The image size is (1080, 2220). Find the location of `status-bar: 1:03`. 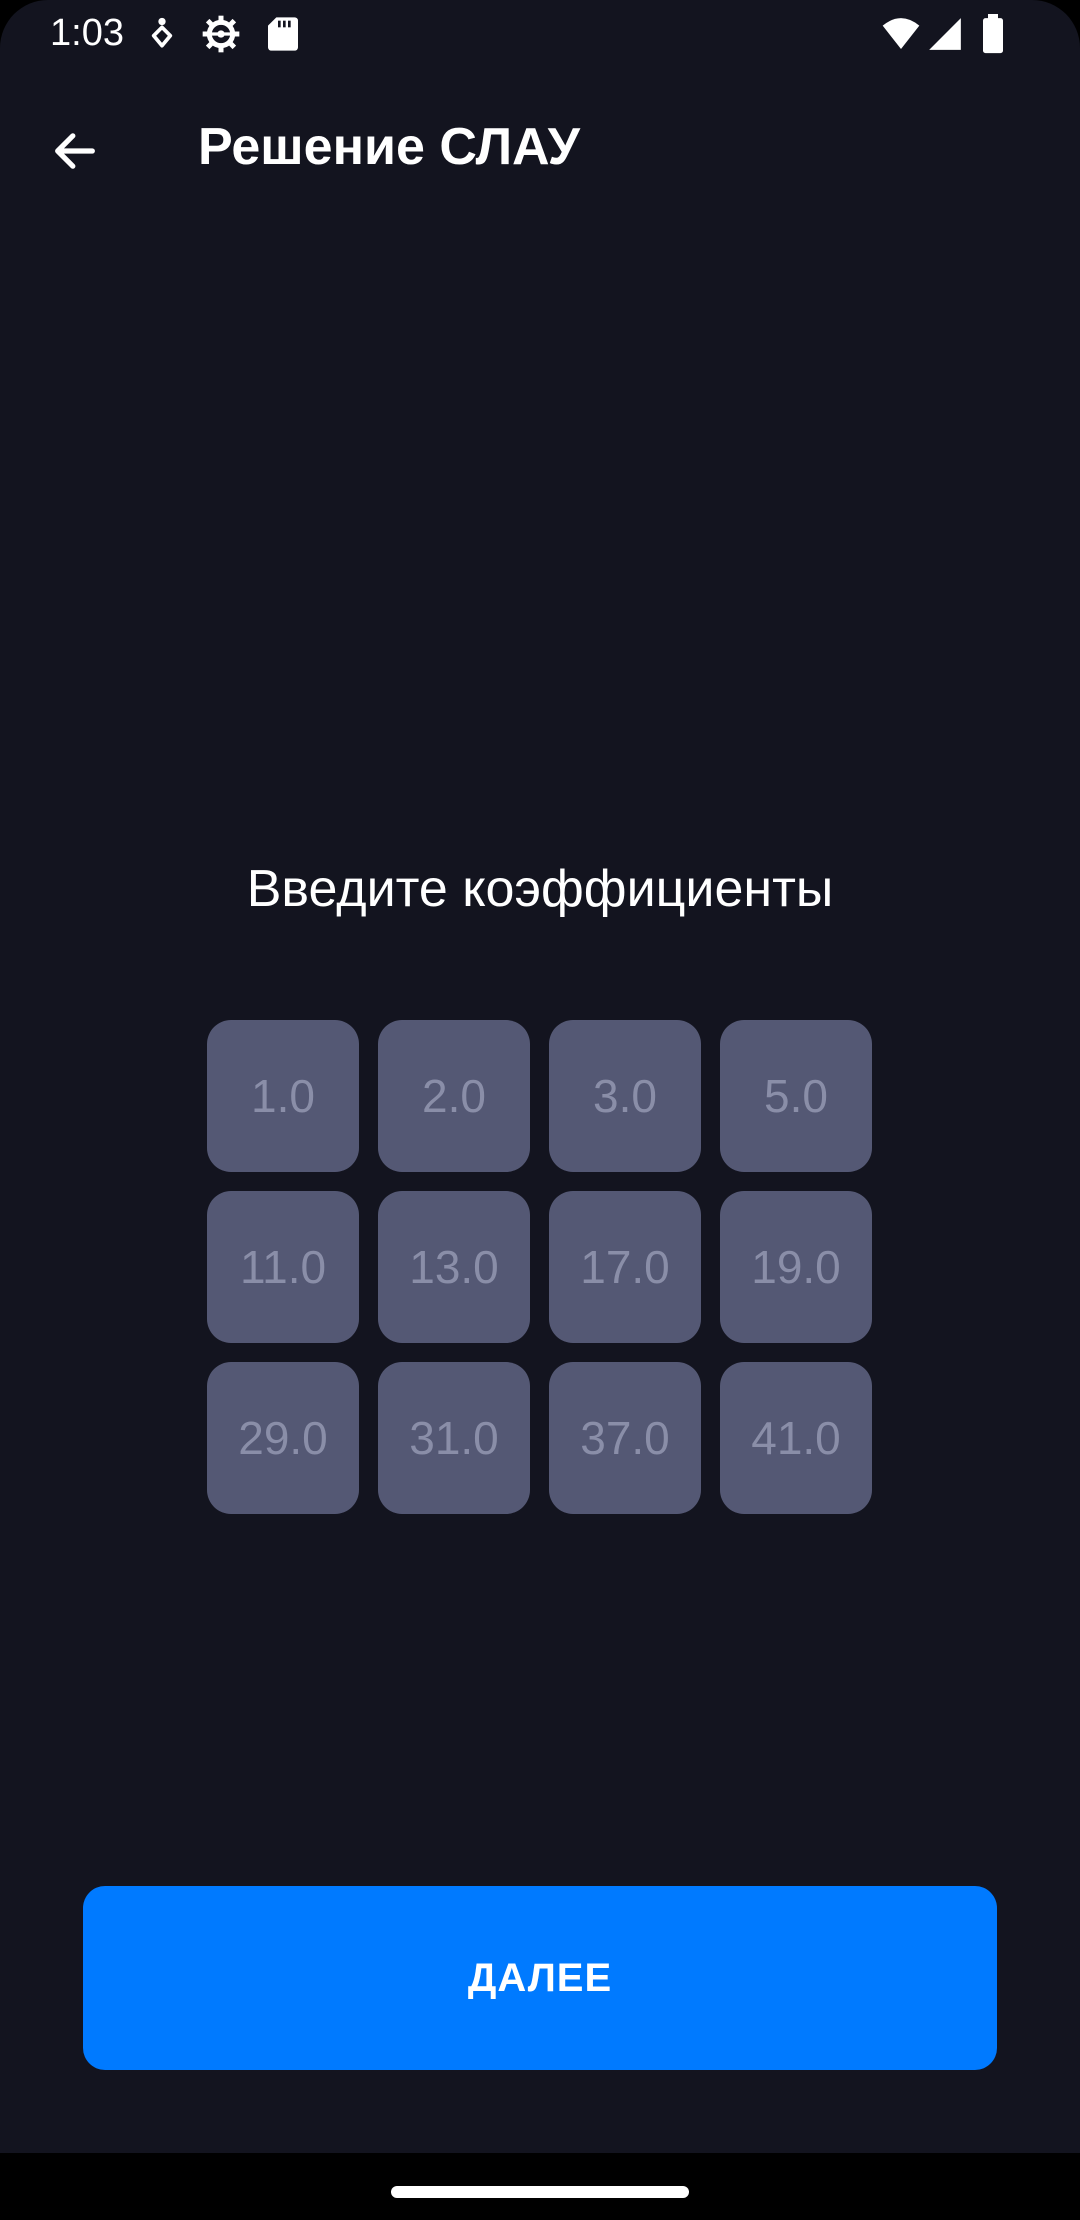

status-bar: 1:03 is located at coordinates (540, 33).